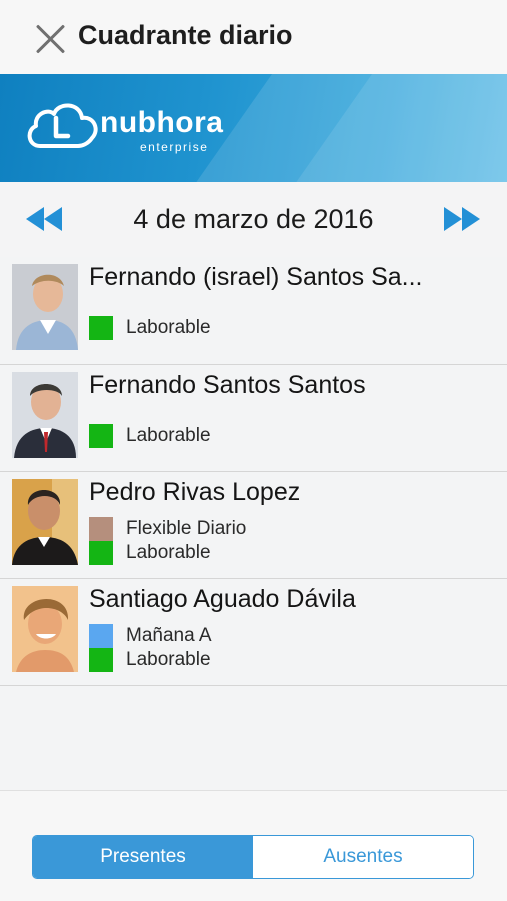 This screenshot has height=901, width=507. What do you see at coordinates (253, 418) in the screenshot?
I see `employee-row: Fernando Santos Santos Laborable` at bounding box center [253, 418].